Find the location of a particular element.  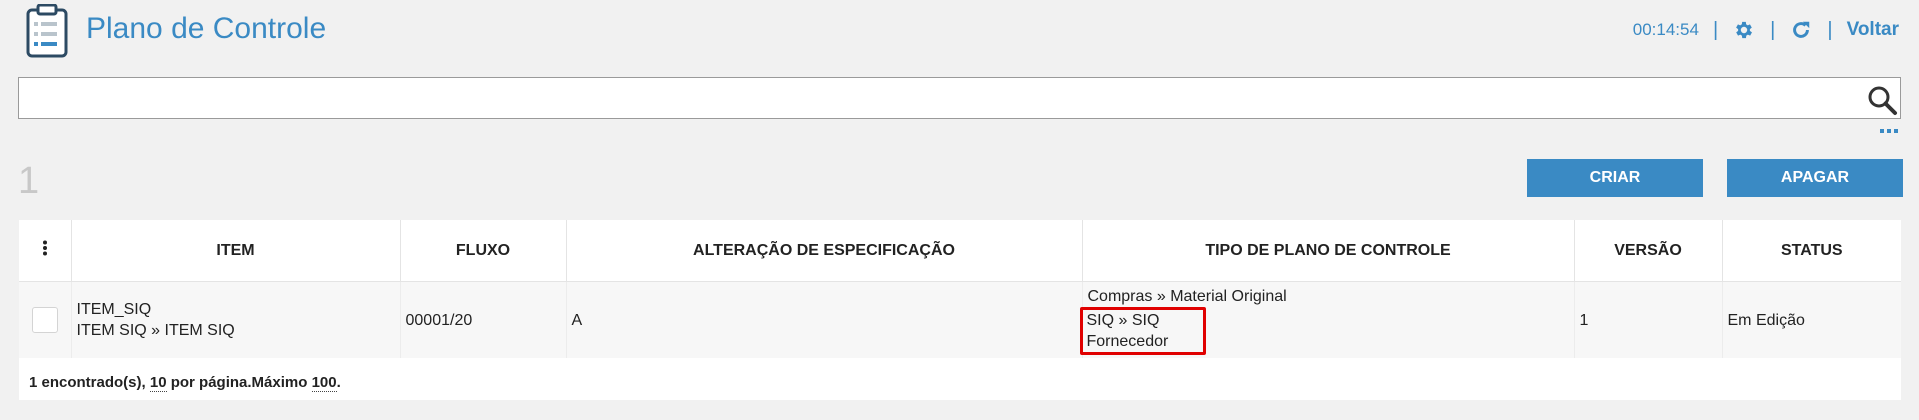

column-header-fluxo: FLUXO is located at coordinates (483, 251).